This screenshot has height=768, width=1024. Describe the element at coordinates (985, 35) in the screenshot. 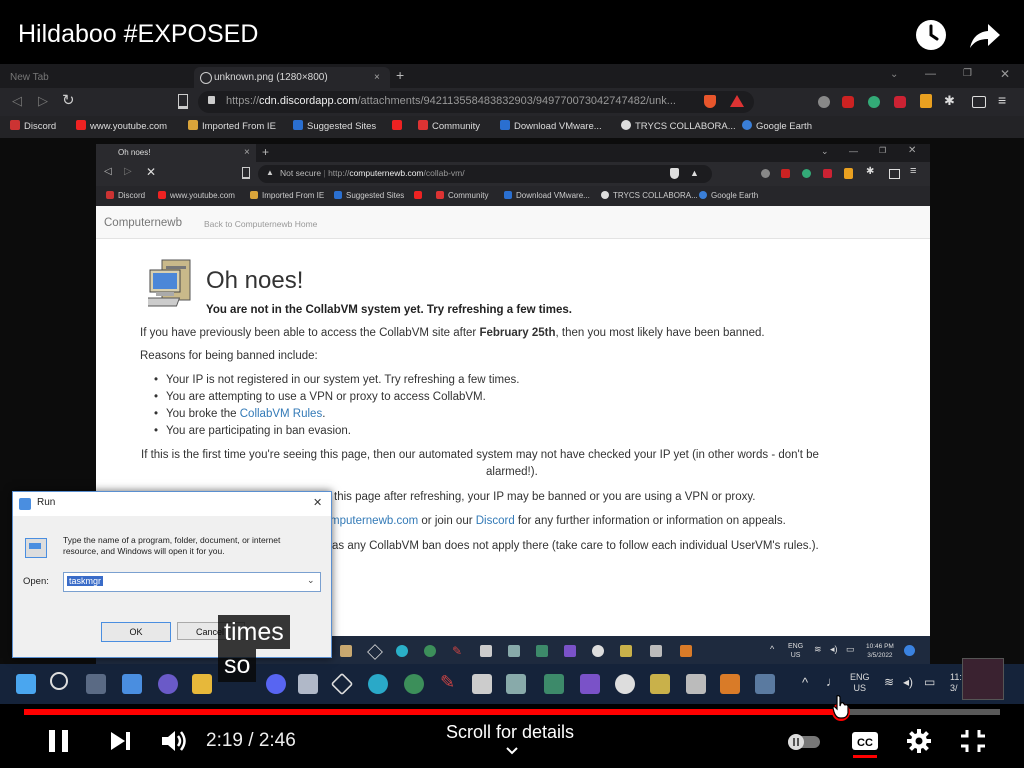

I see `share-icon` at that location.